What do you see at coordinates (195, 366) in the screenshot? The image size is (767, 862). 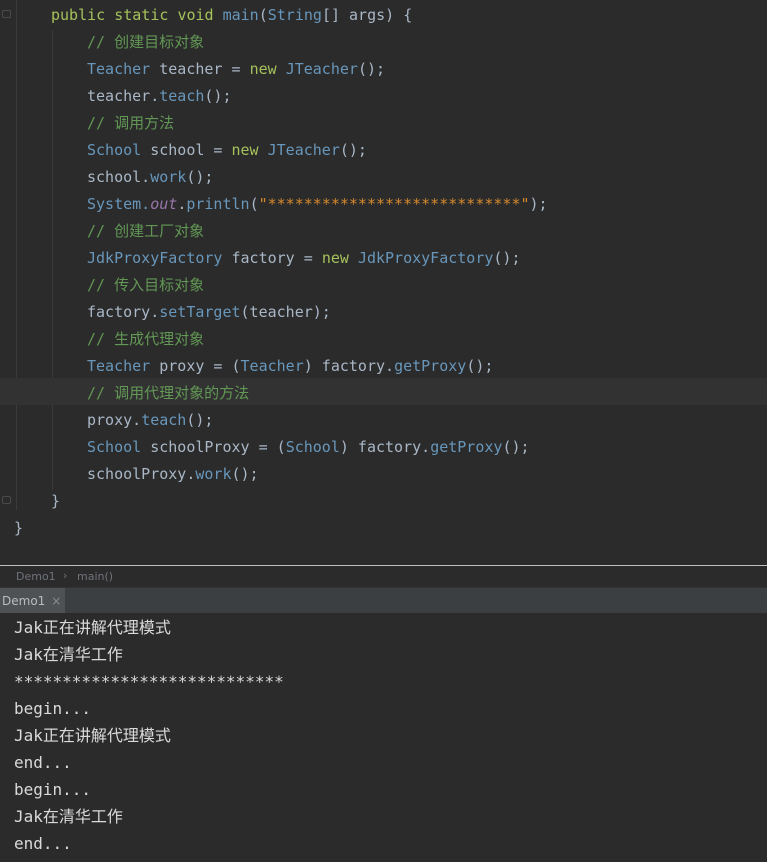 I see `code-token: proxy = (` at bounding box center [195, 366].